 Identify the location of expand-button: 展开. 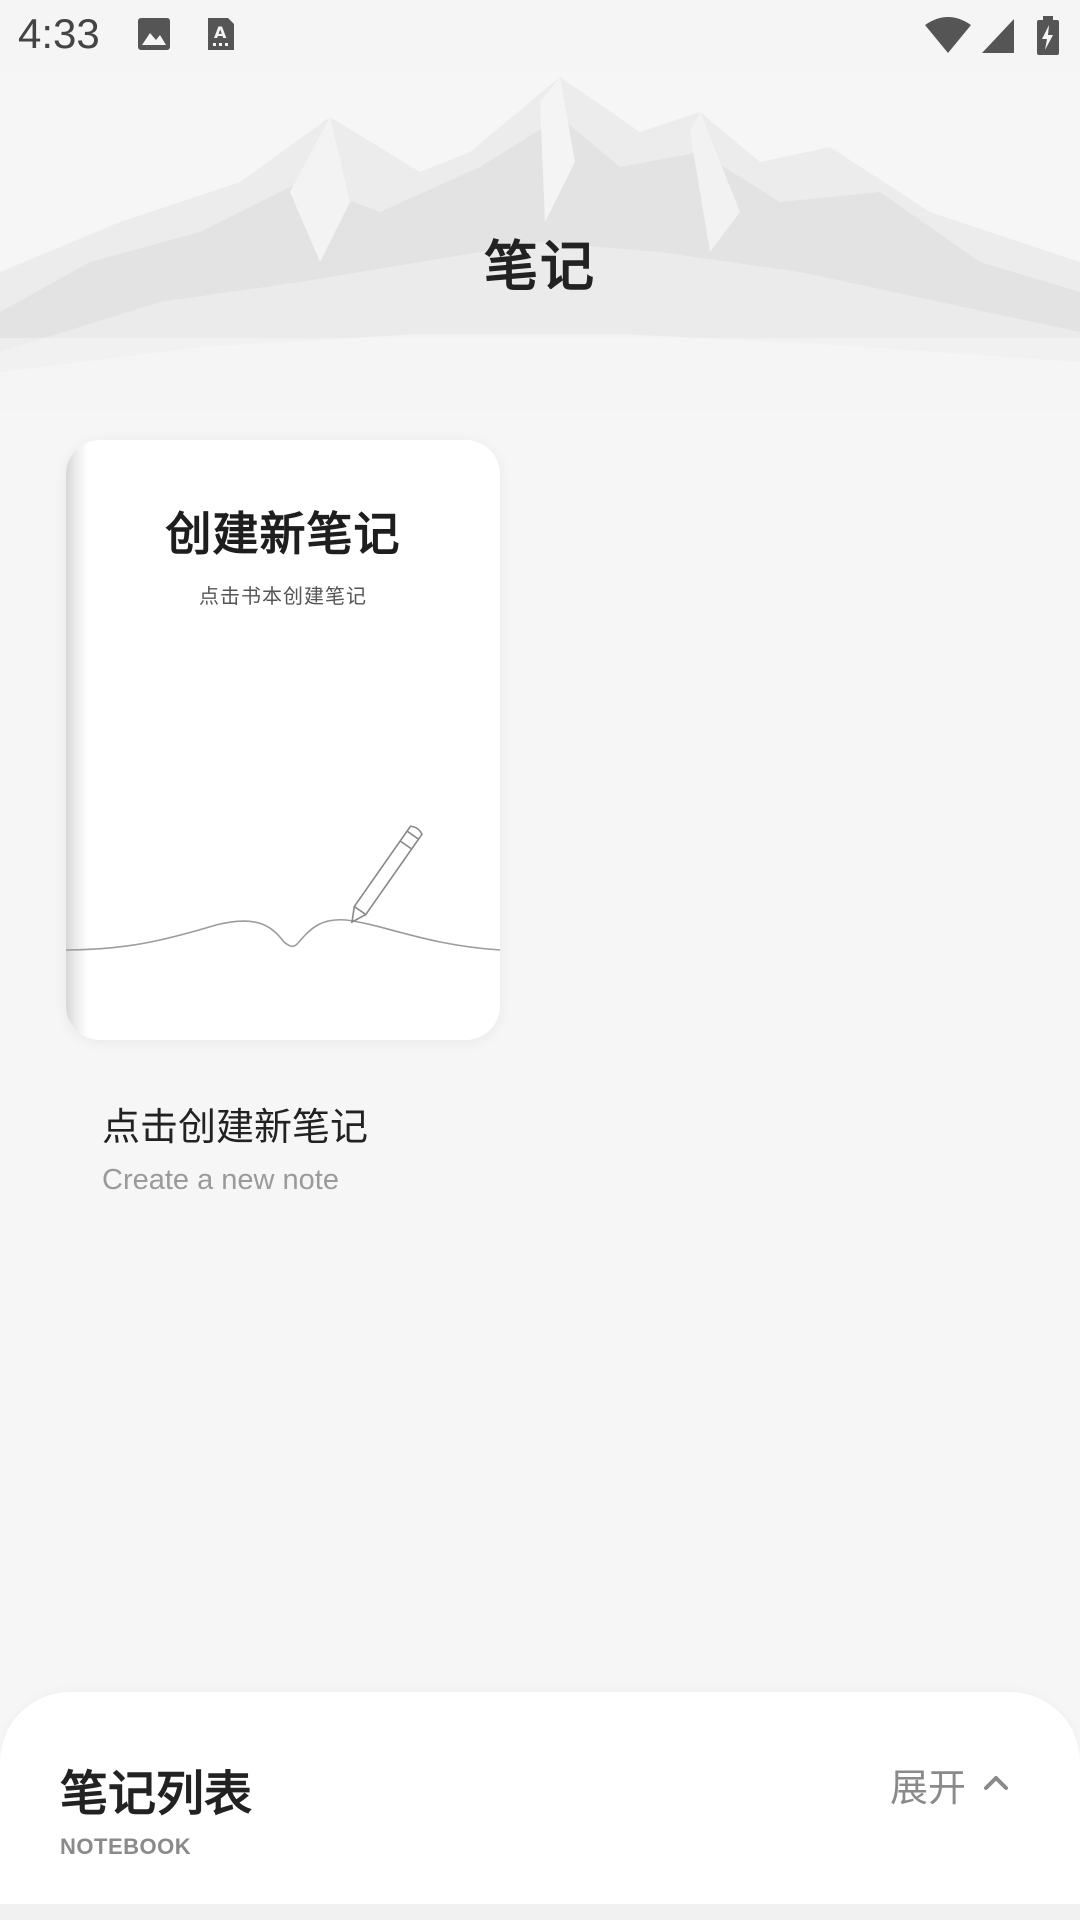
(950, 1784).